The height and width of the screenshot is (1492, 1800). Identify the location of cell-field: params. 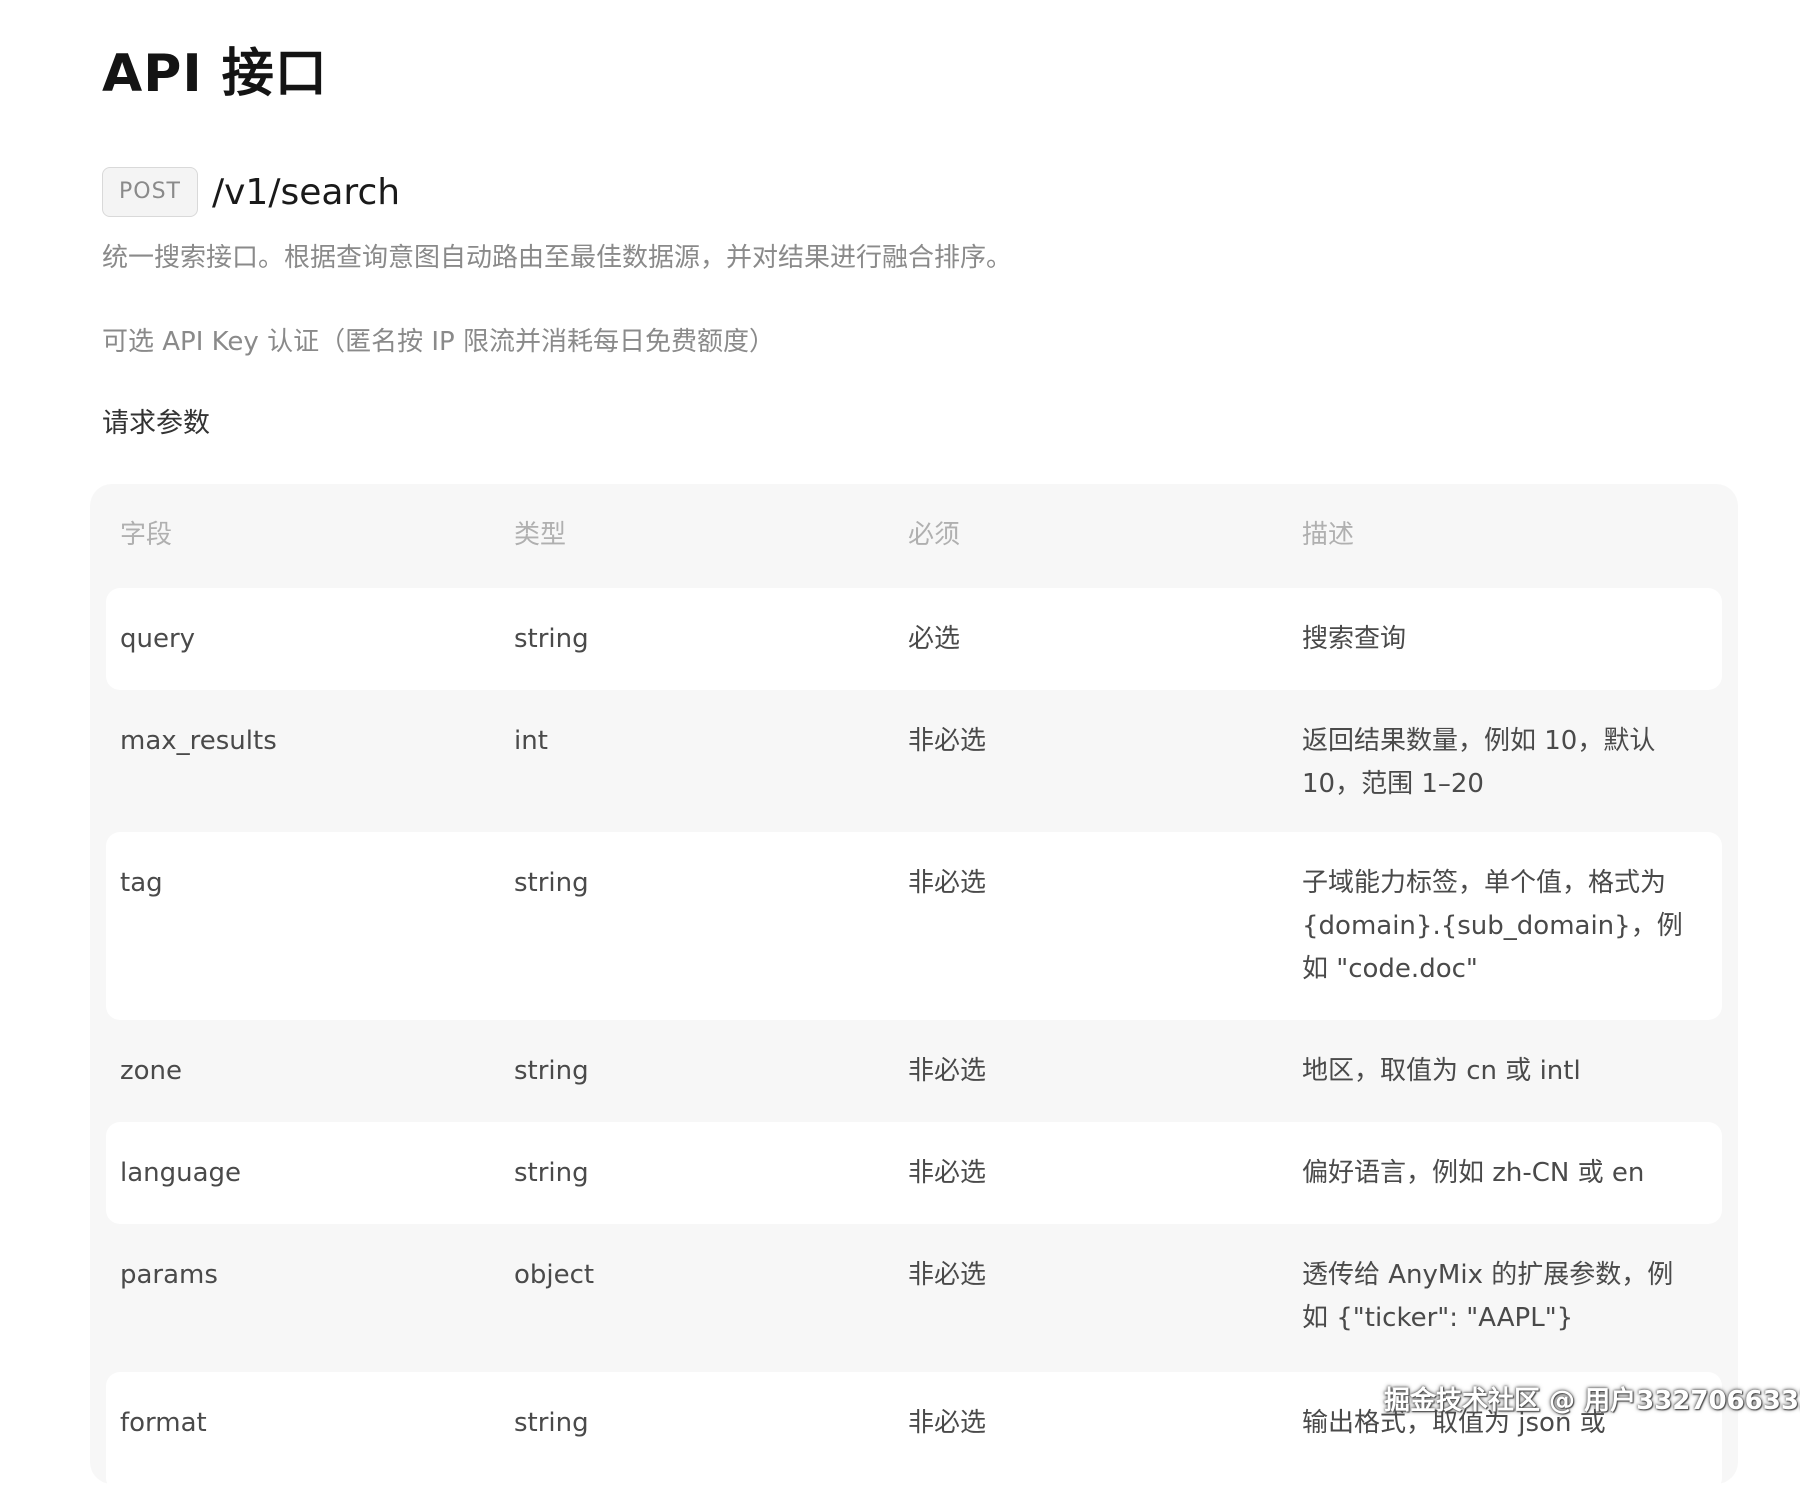
(169, 1275).